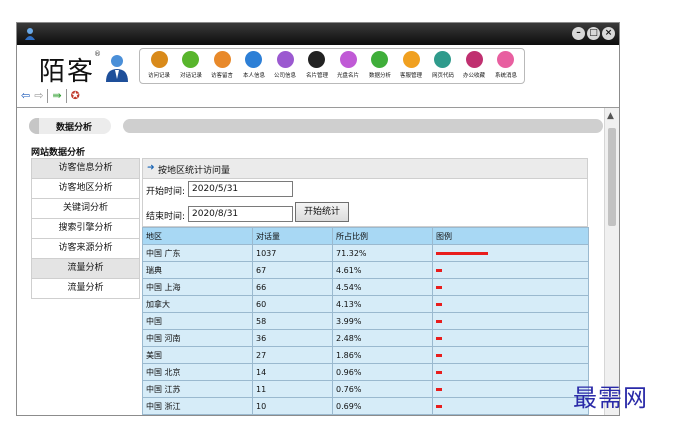 This screenshot has width=681, height=427. What do you see at coordinates (510, 236) in the screenshot?
I see `column-header-legend: 图例` at bounding box center [510, 236].